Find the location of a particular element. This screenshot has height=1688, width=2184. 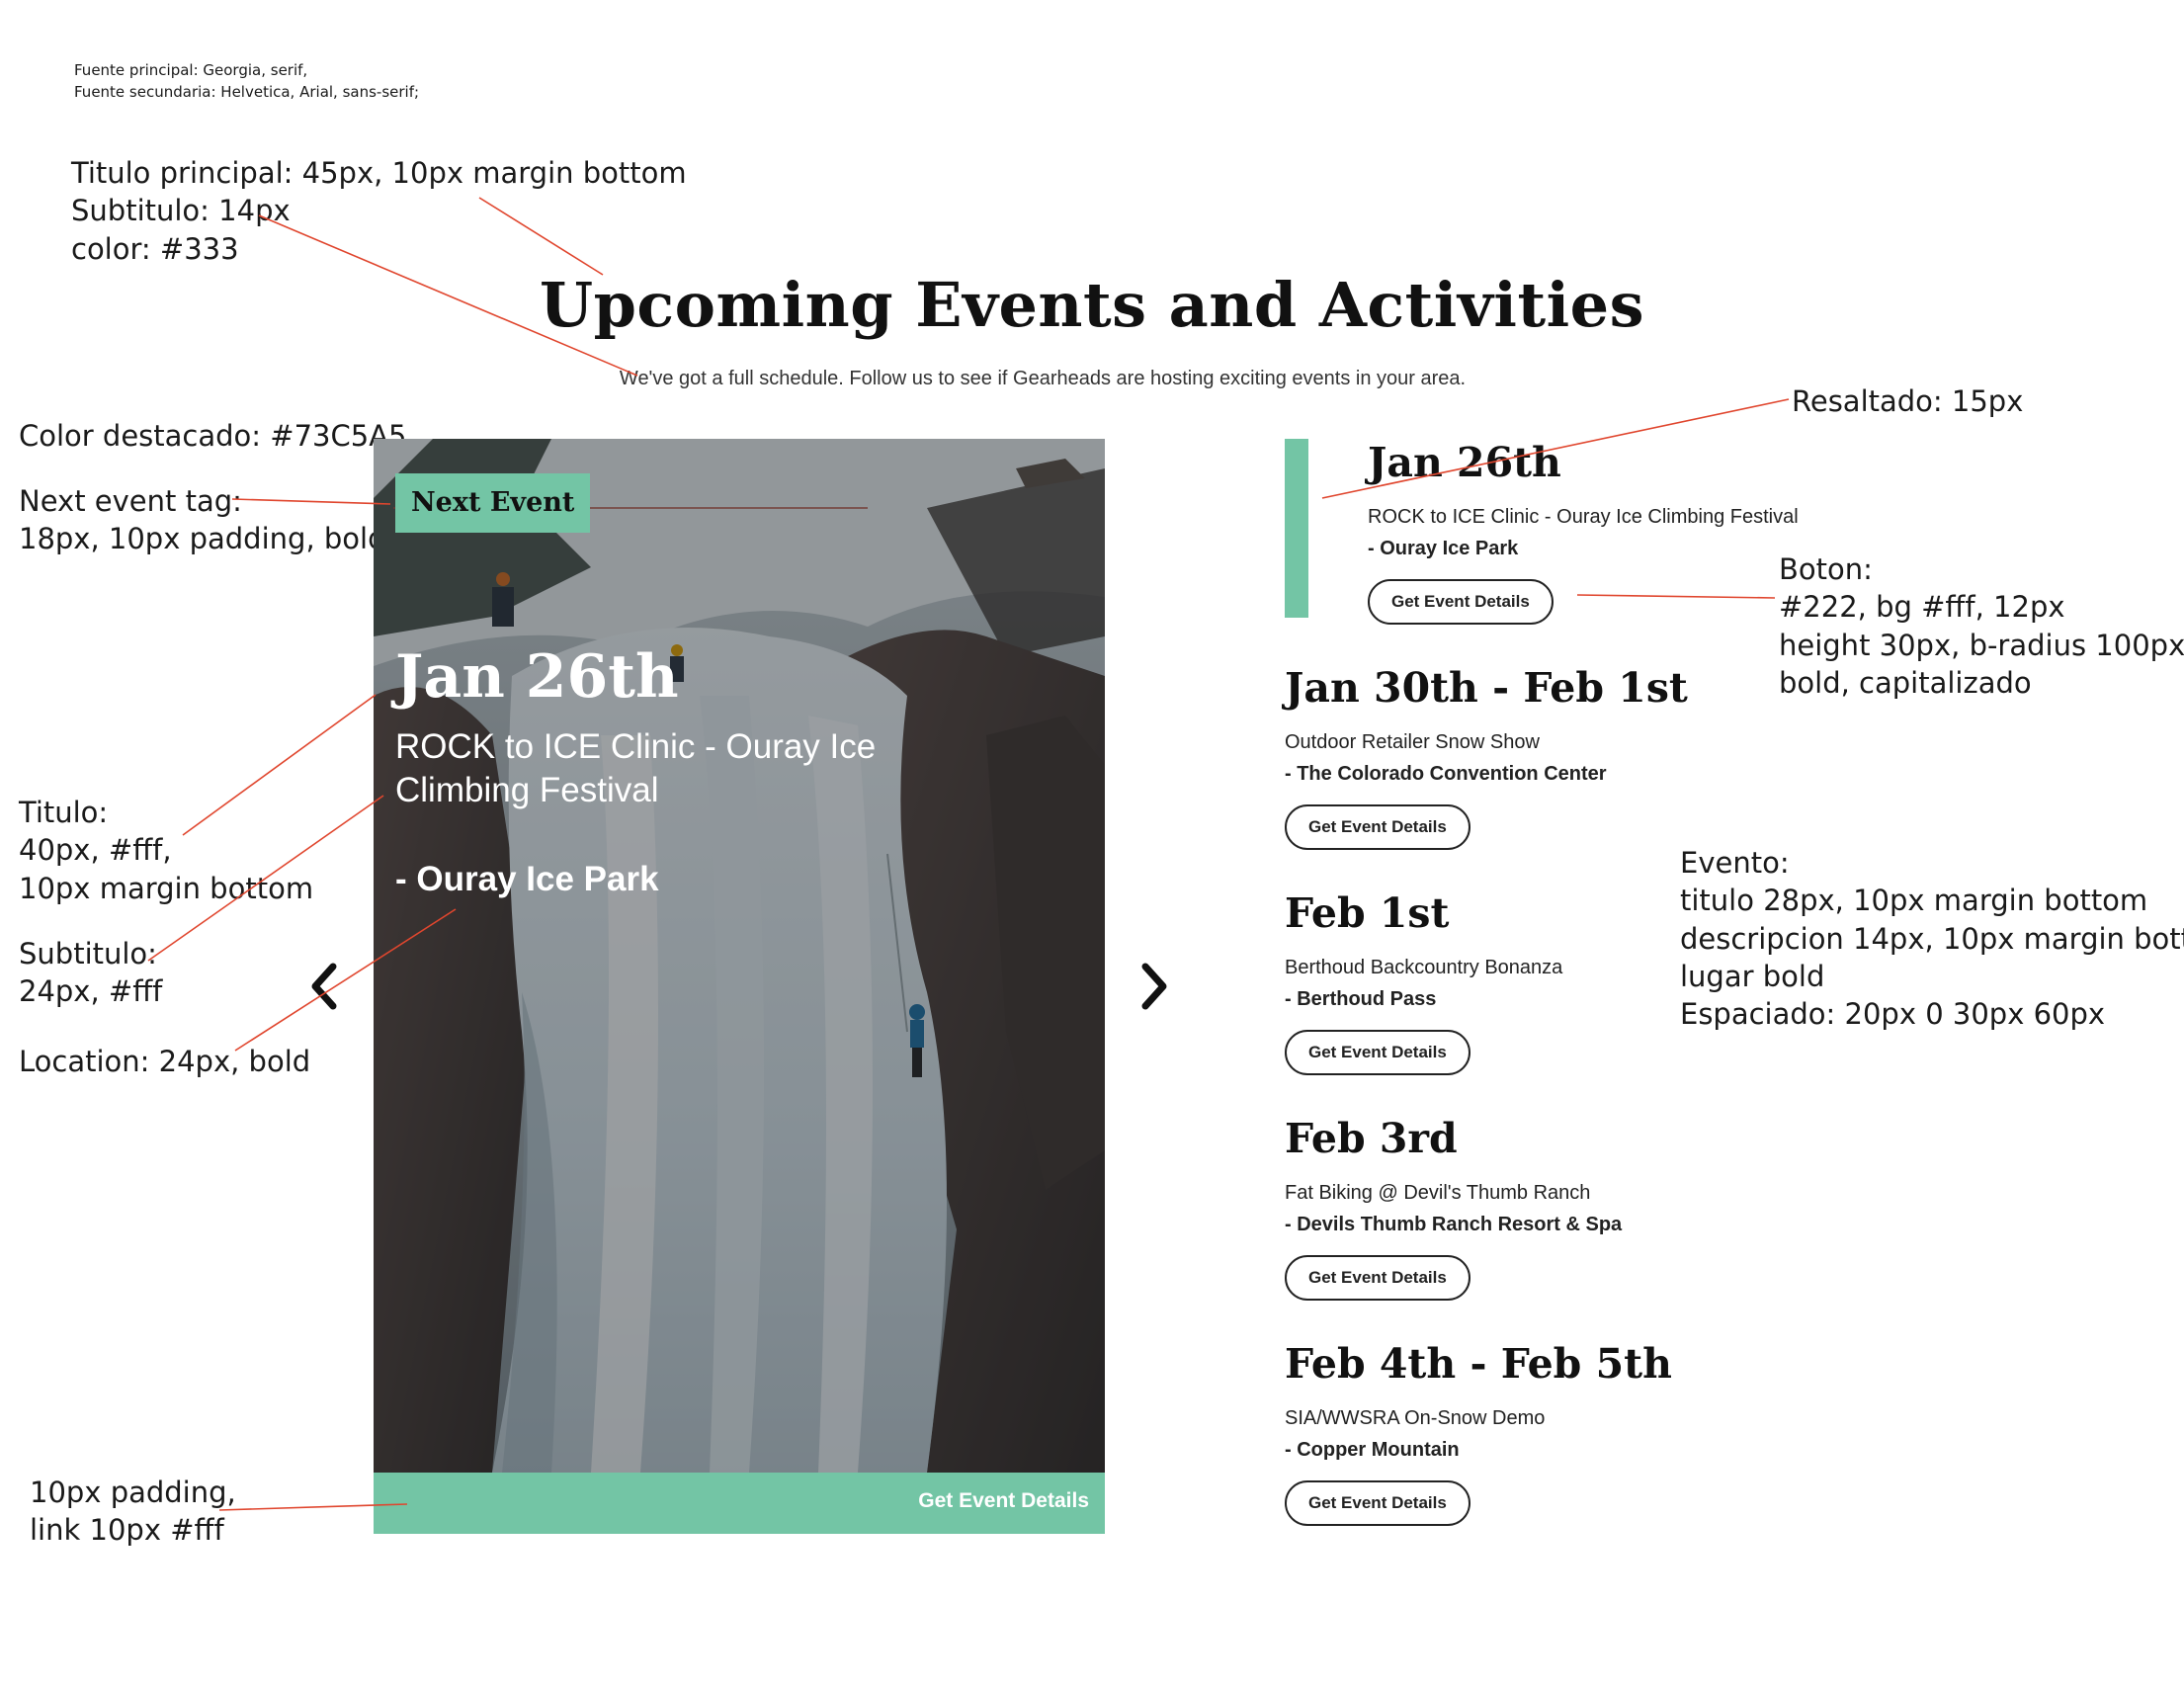

featured-event-location: - Ouray Ice Park is located at coordinates (527, 879).